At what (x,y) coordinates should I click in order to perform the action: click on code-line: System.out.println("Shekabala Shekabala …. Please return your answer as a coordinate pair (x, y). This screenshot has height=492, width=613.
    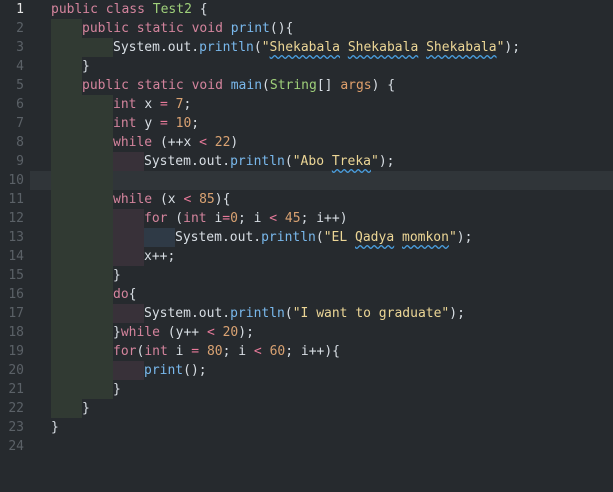
    Looking at the image, I should click on (316, 47).